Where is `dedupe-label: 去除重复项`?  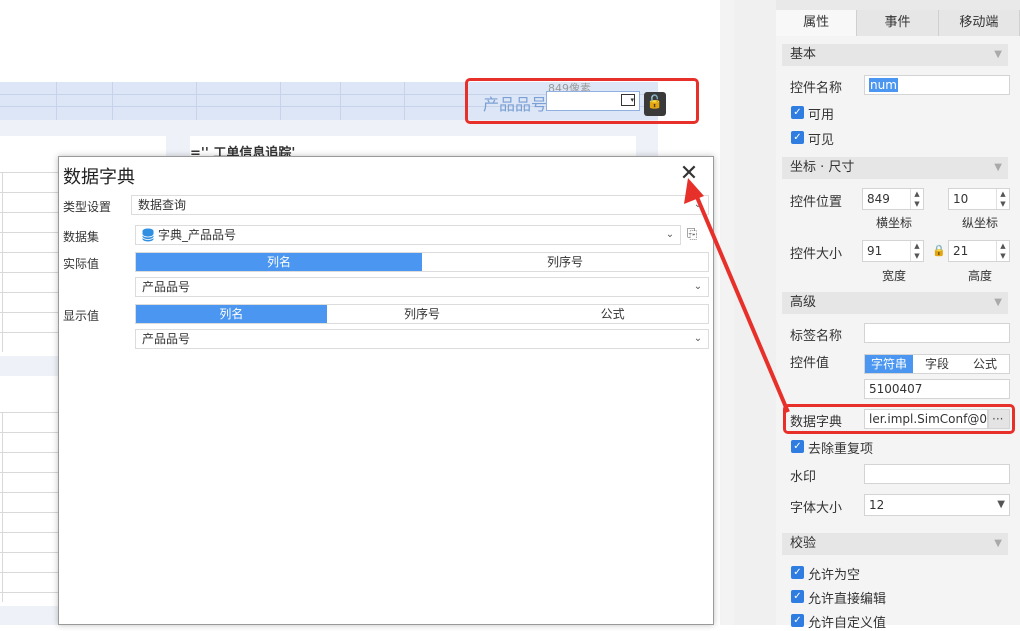
dedupe-label: 去除重复项 is located at coordinates (841, 449).